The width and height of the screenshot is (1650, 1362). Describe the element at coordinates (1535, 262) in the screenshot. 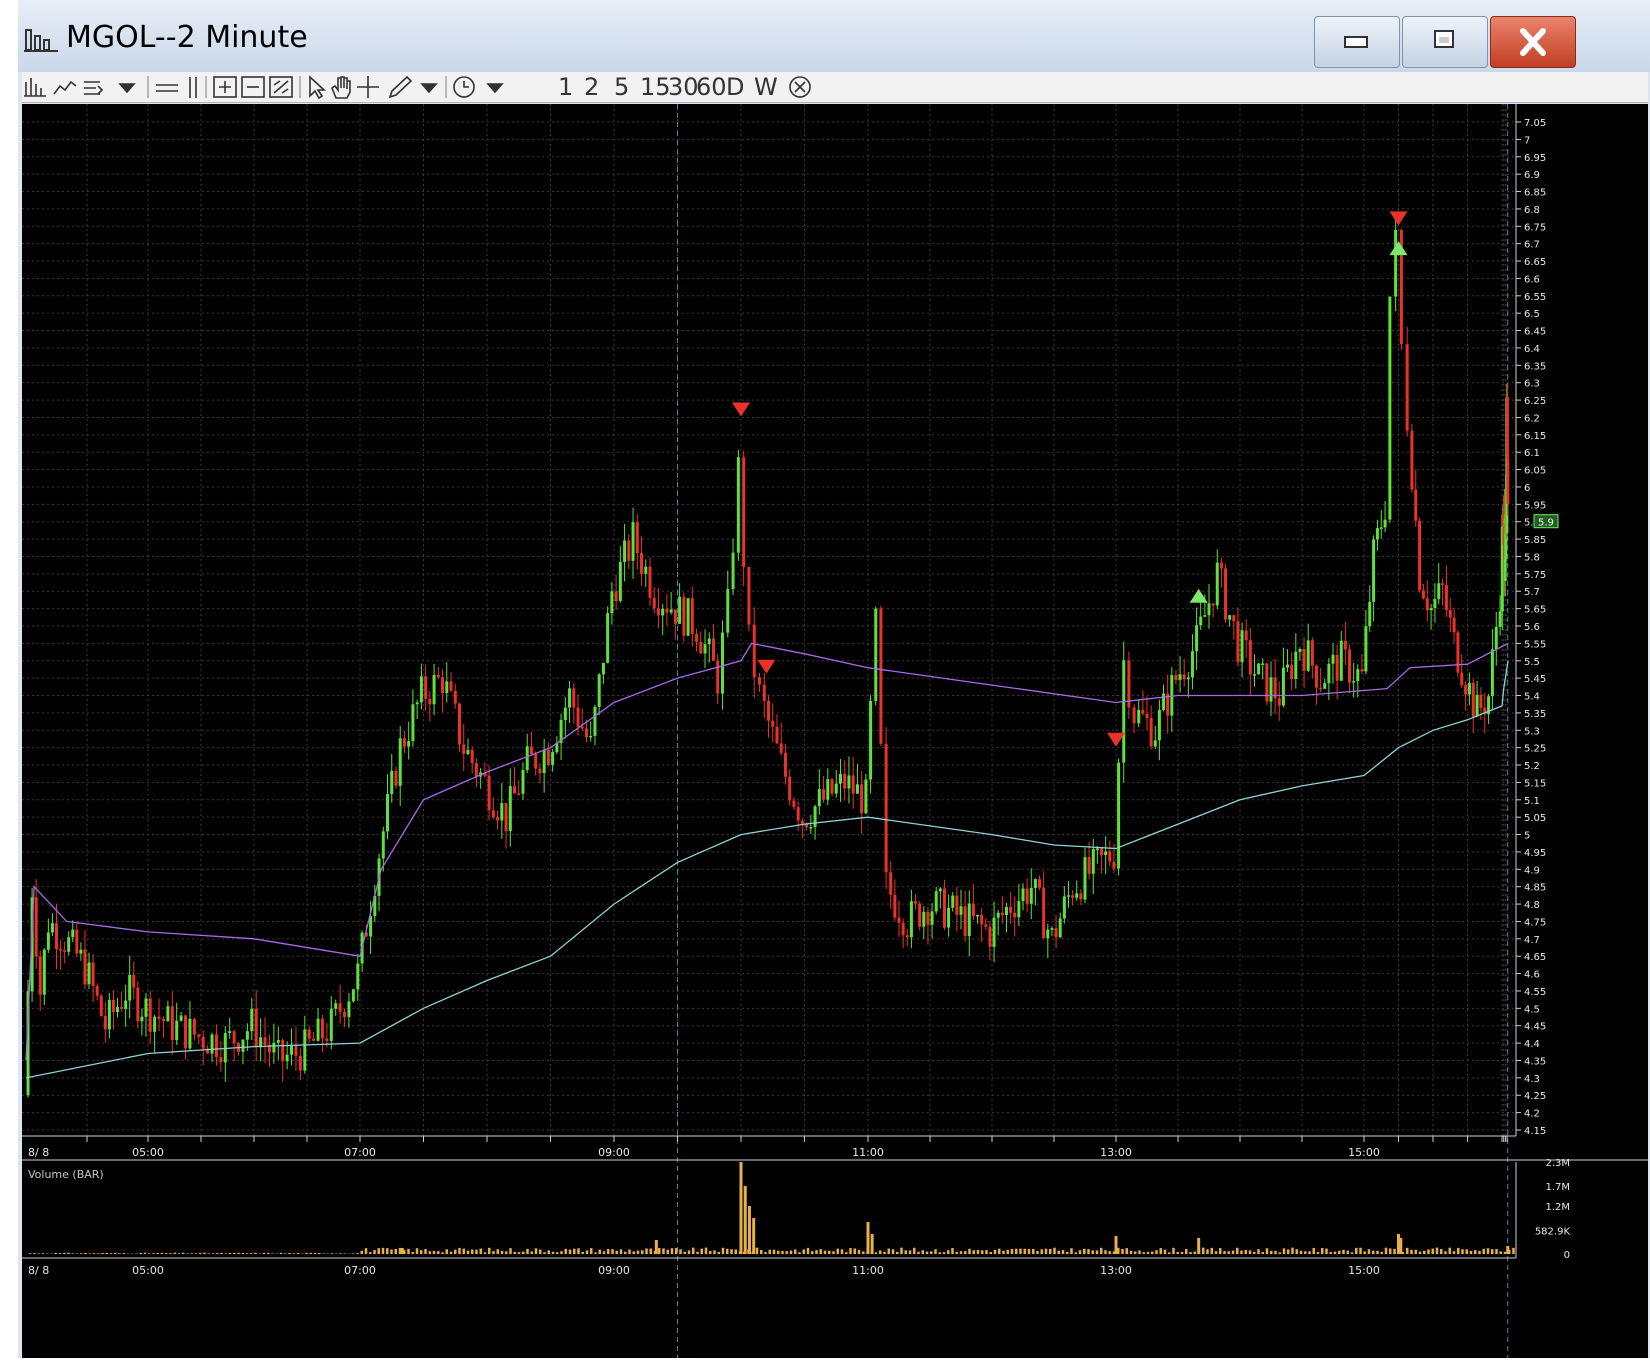

I see `price-tick-label: 6.65` at that location.